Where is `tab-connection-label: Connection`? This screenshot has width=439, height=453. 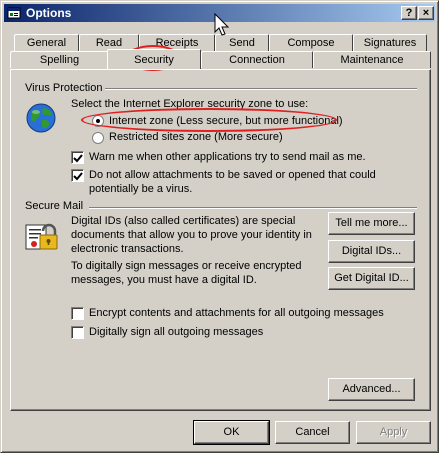
tab-connection-label: Connection is located at coordinates (257, 60).